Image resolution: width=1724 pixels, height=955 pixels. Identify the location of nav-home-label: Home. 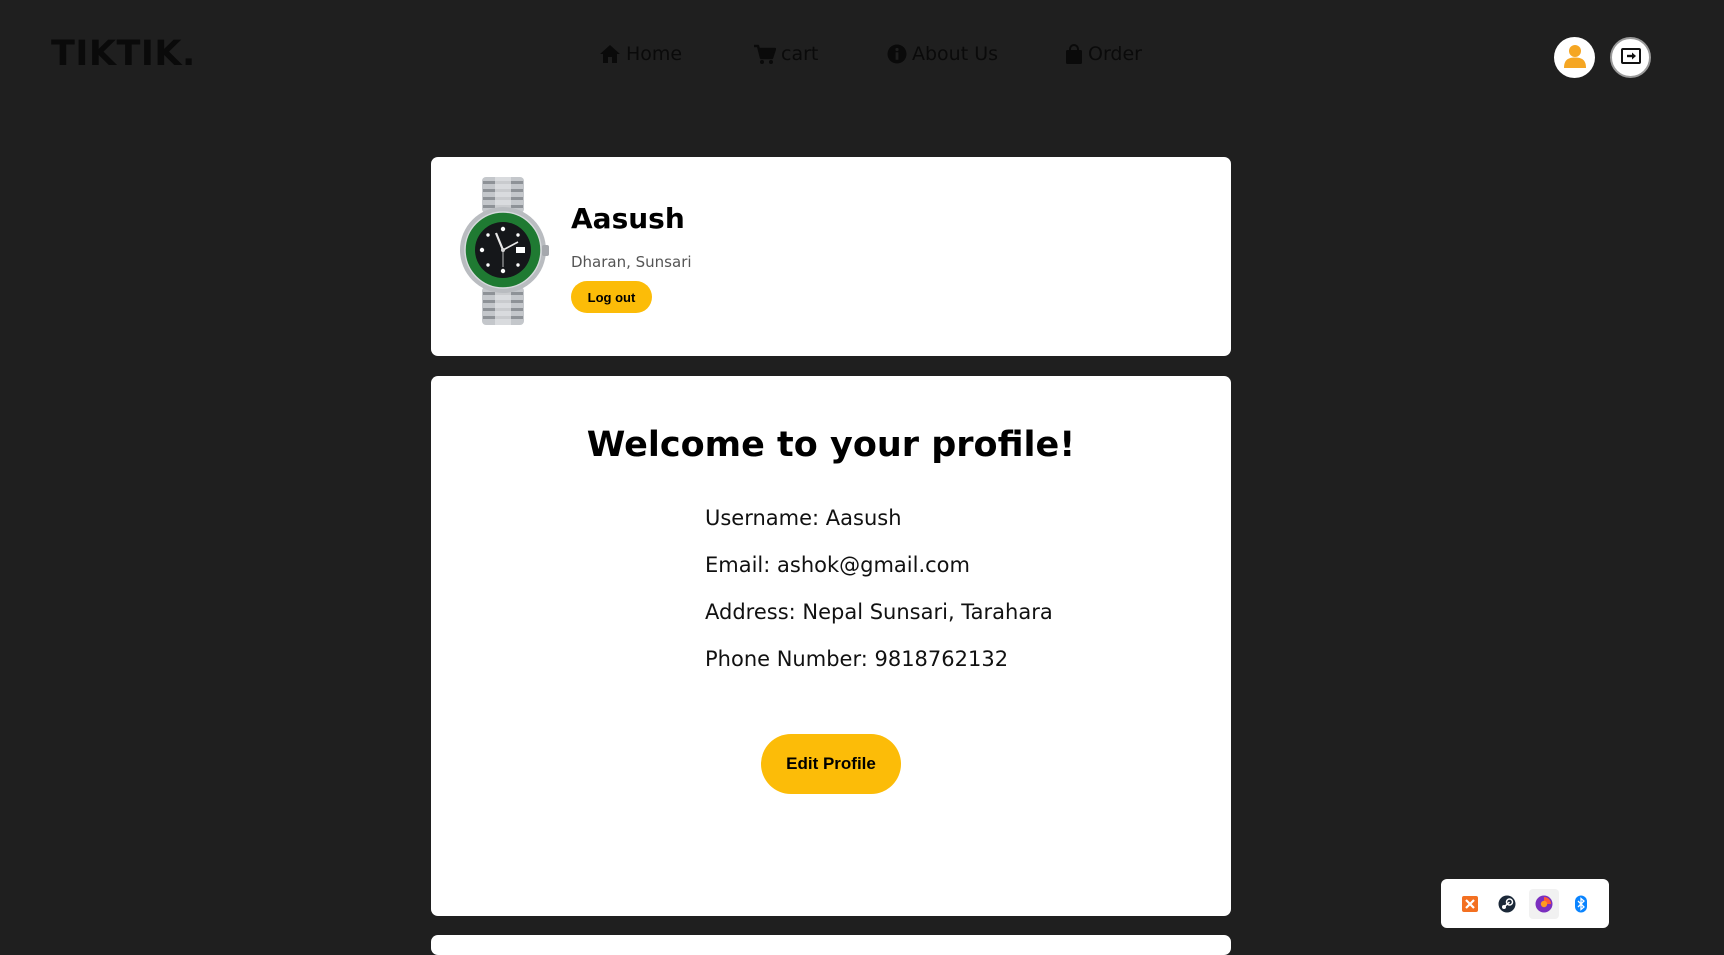
(654, 54).